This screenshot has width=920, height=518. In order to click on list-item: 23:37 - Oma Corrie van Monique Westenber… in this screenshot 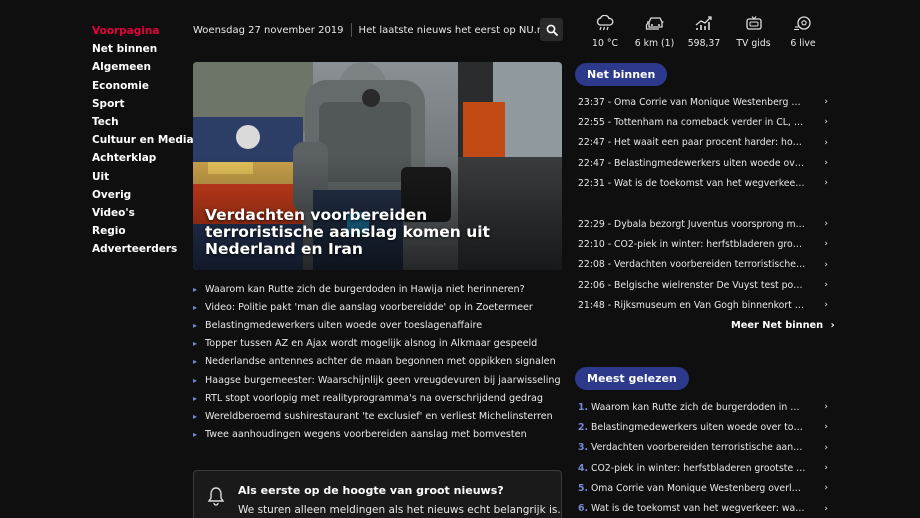, I will do `click(703, 102)`.